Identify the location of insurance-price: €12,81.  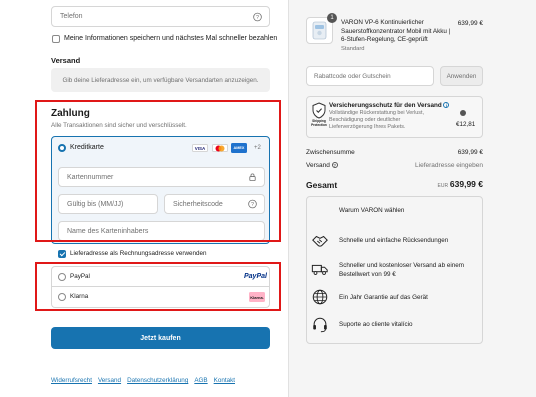
(466, 124).